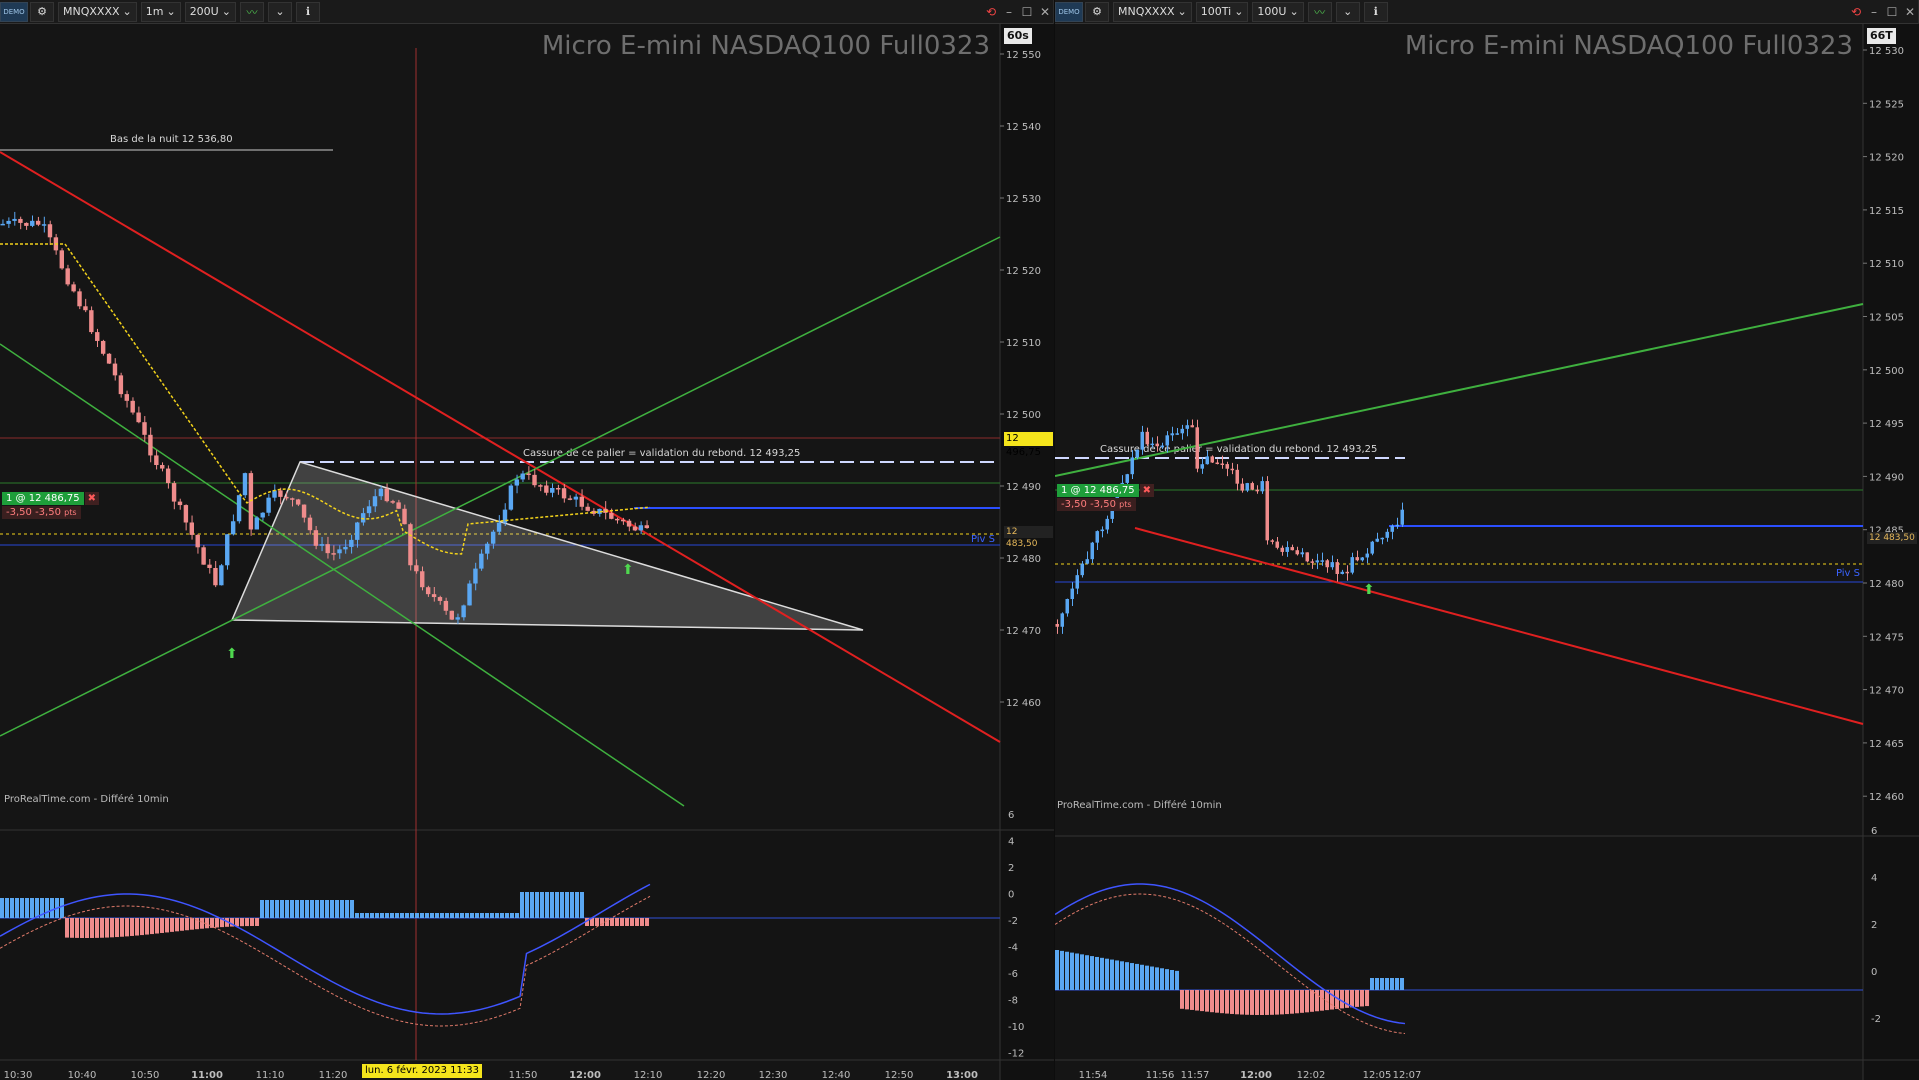 The width and height of the screenshot is (1919, 1080). I want to click on oscillator-tick-label: 4, so click(1874, 878).